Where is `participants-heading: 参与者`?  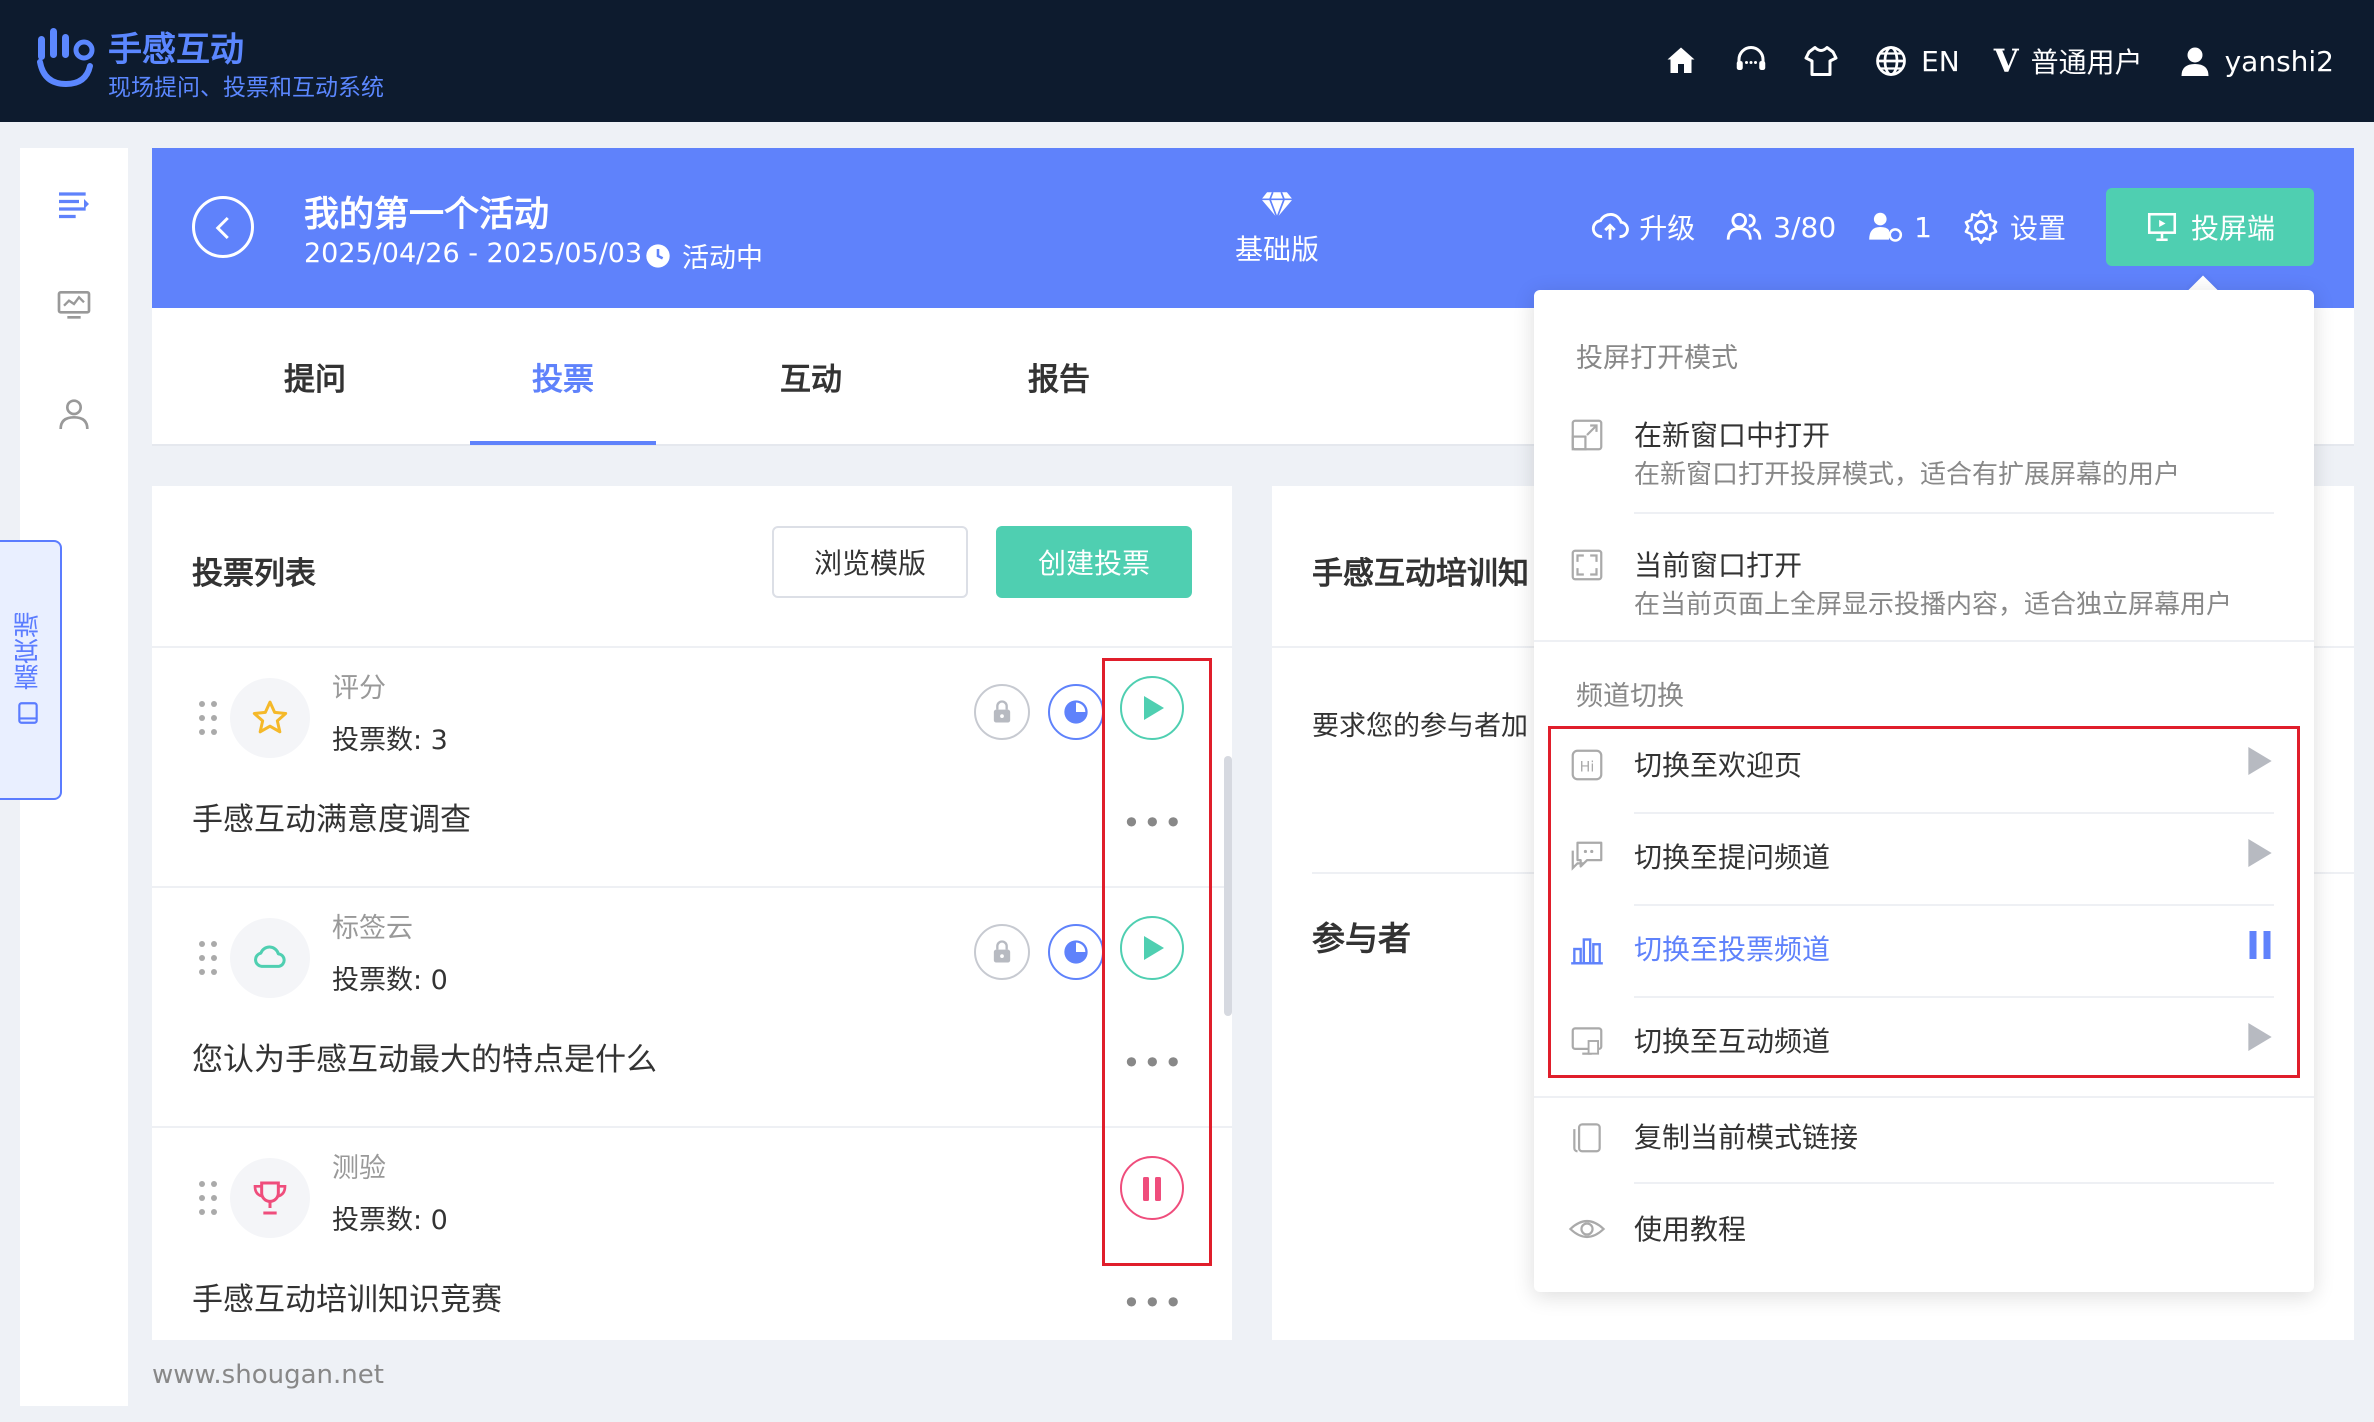 participants-heading: 参与者 is located at coordinates (1361, 938).